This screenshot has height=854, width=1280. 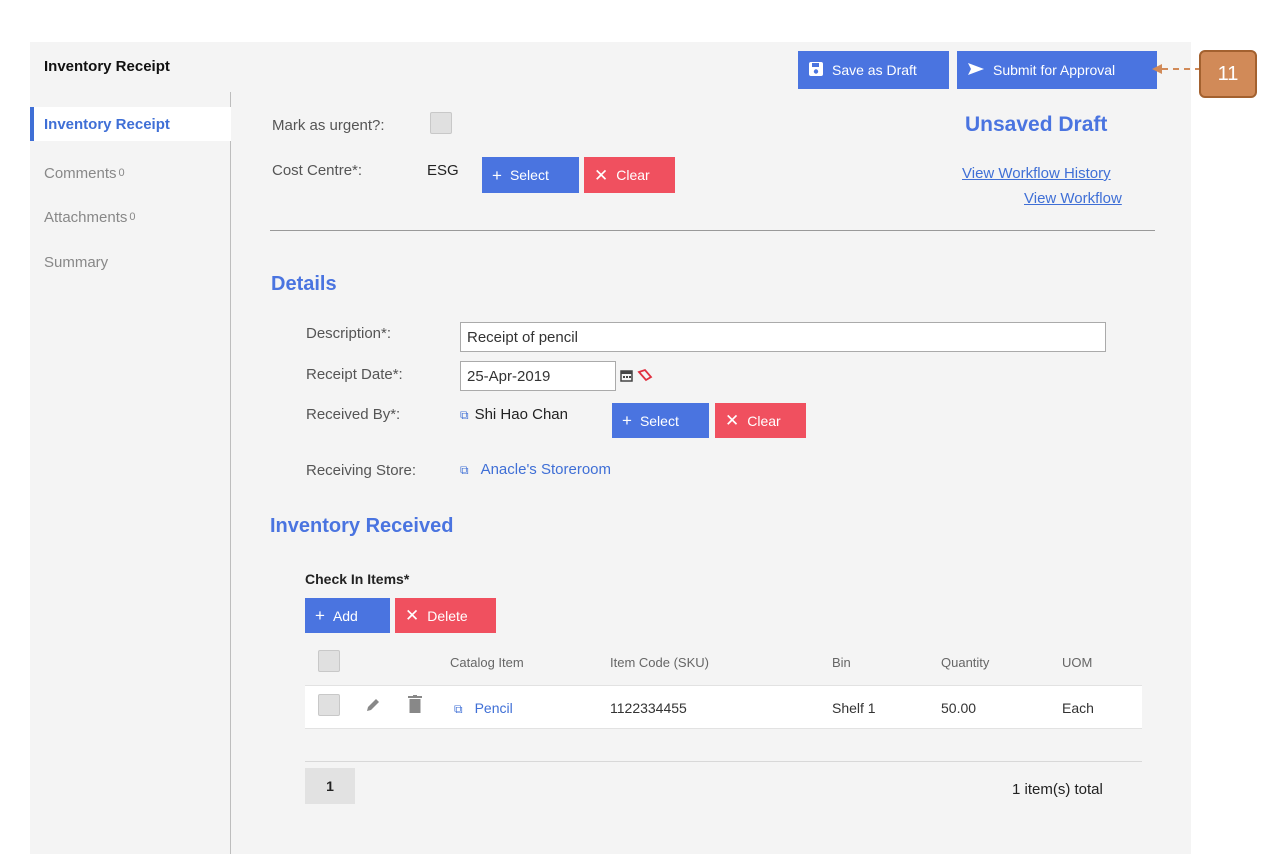 I want to click on received-by-label: Received By*:, so click(x=353, y=414).